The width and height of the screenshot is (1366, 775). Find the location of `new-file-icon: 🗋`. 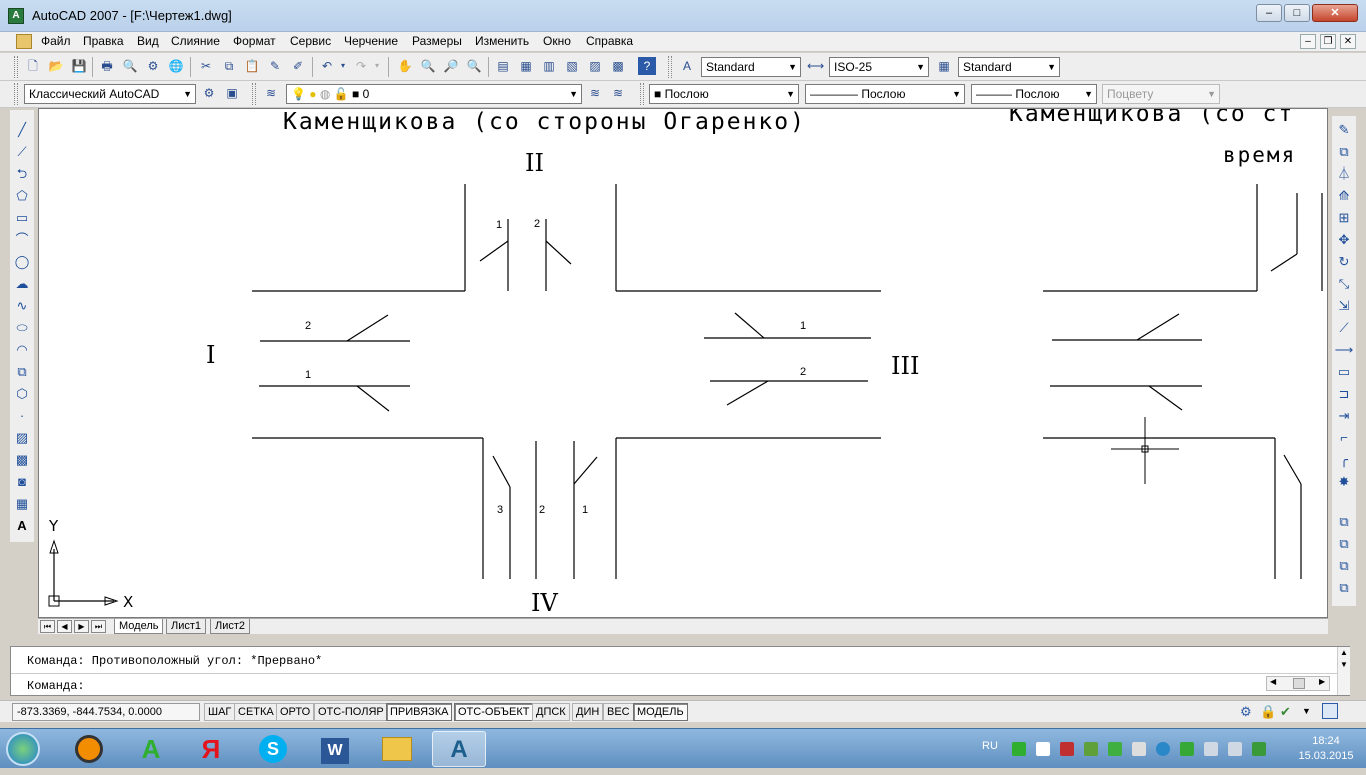

new-file-icon: 🗋 is located at coordinates (33, 66).